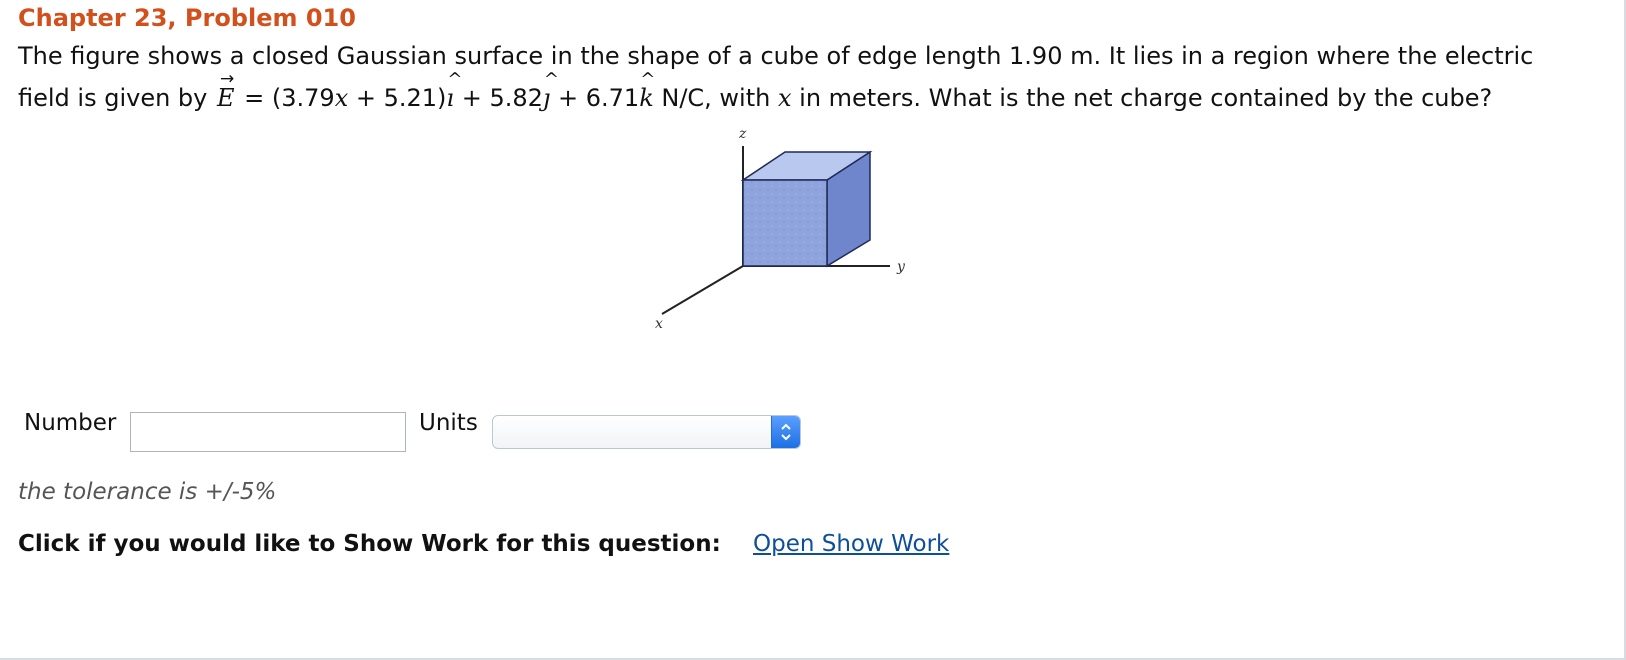  I want to click on equation-equals: = (3.79, so click(285, 98).